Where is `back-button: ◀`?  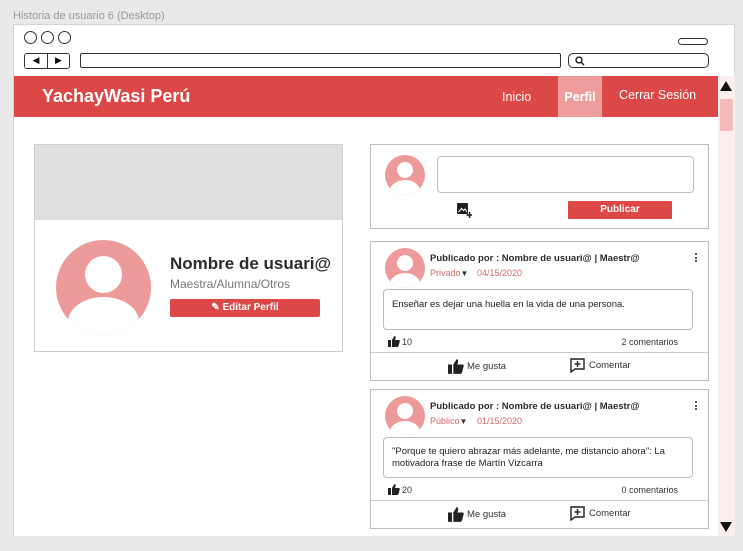 back-button: ◀ is located at coordinates (36, 61).